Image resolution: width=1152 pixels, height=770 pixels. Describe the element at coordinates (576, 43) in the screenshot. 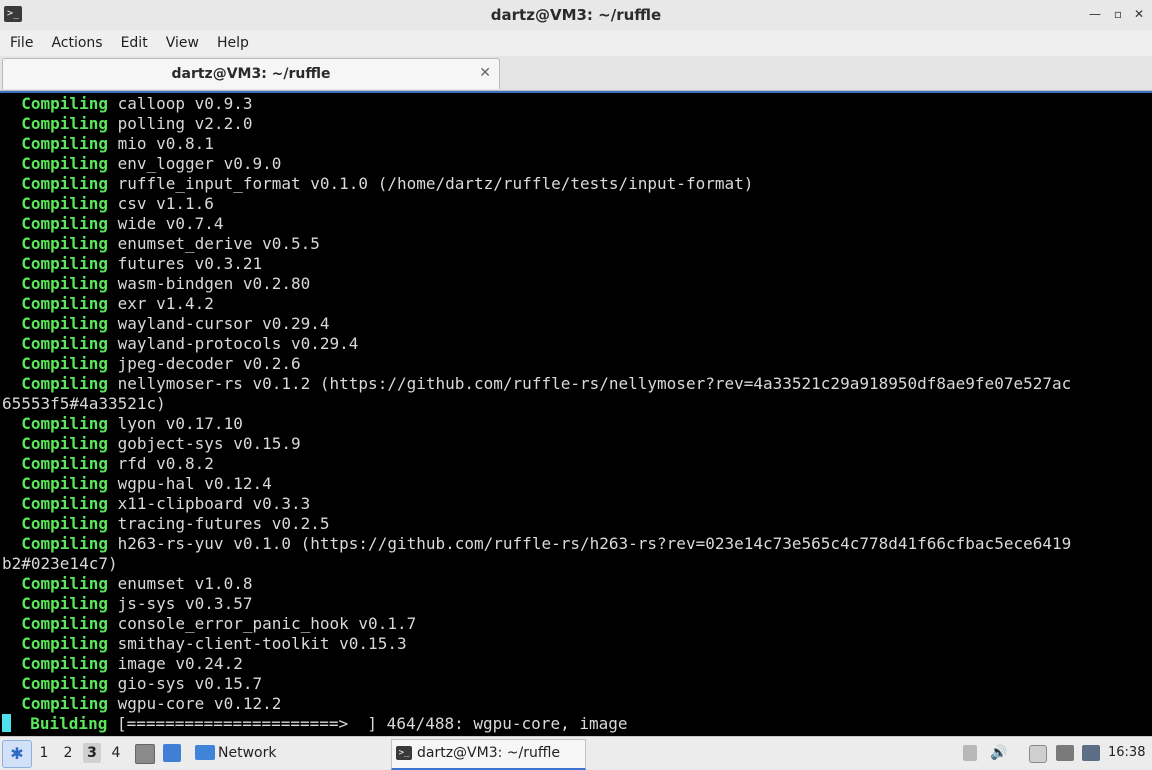

I see `menu-bar: File Actions Edit View Help` at that location.